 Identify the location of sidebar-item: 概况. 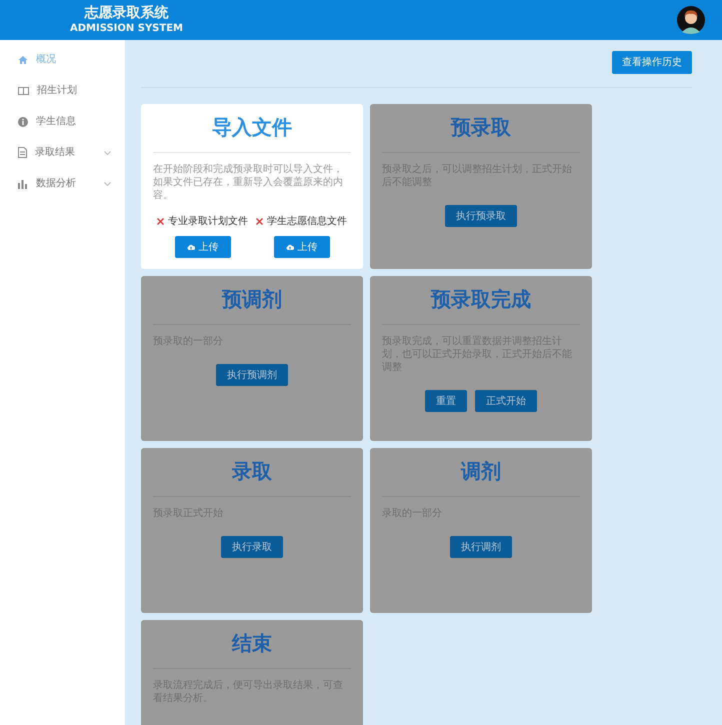
(62, 59).